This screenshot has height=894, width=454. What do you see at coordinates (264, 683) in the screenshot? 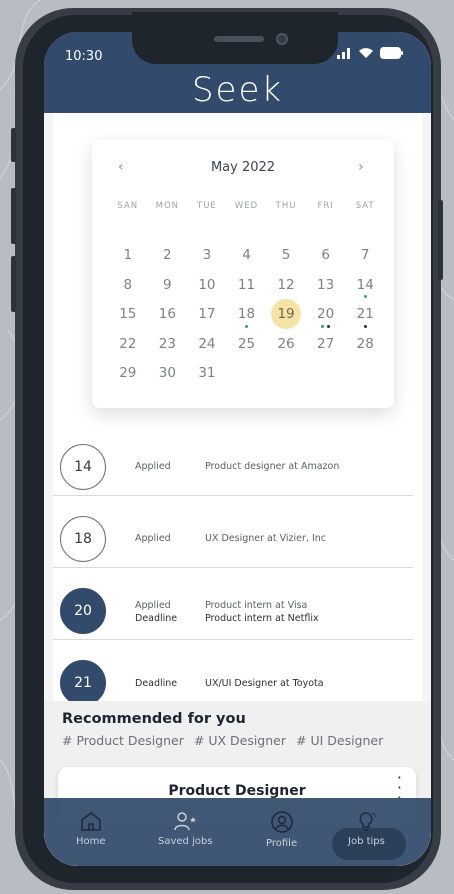
I see `application-title: UX/UI Designer at Toyota` at bounding box center [264, 683].